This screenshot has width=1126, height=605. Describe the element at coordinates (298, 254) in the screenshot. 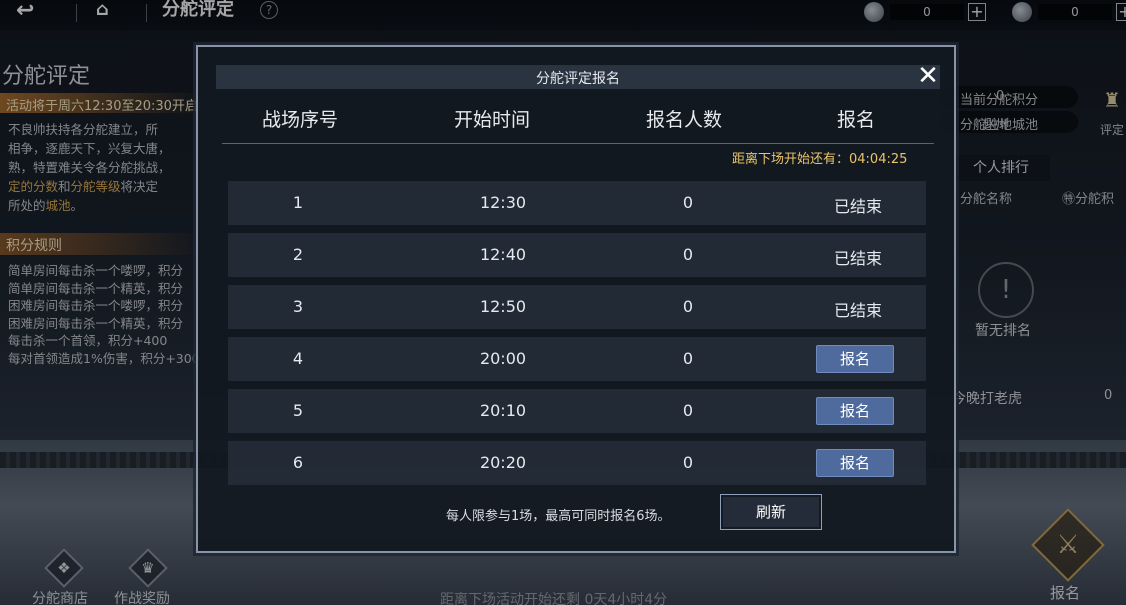

I see `battle-number: 2` at that location.